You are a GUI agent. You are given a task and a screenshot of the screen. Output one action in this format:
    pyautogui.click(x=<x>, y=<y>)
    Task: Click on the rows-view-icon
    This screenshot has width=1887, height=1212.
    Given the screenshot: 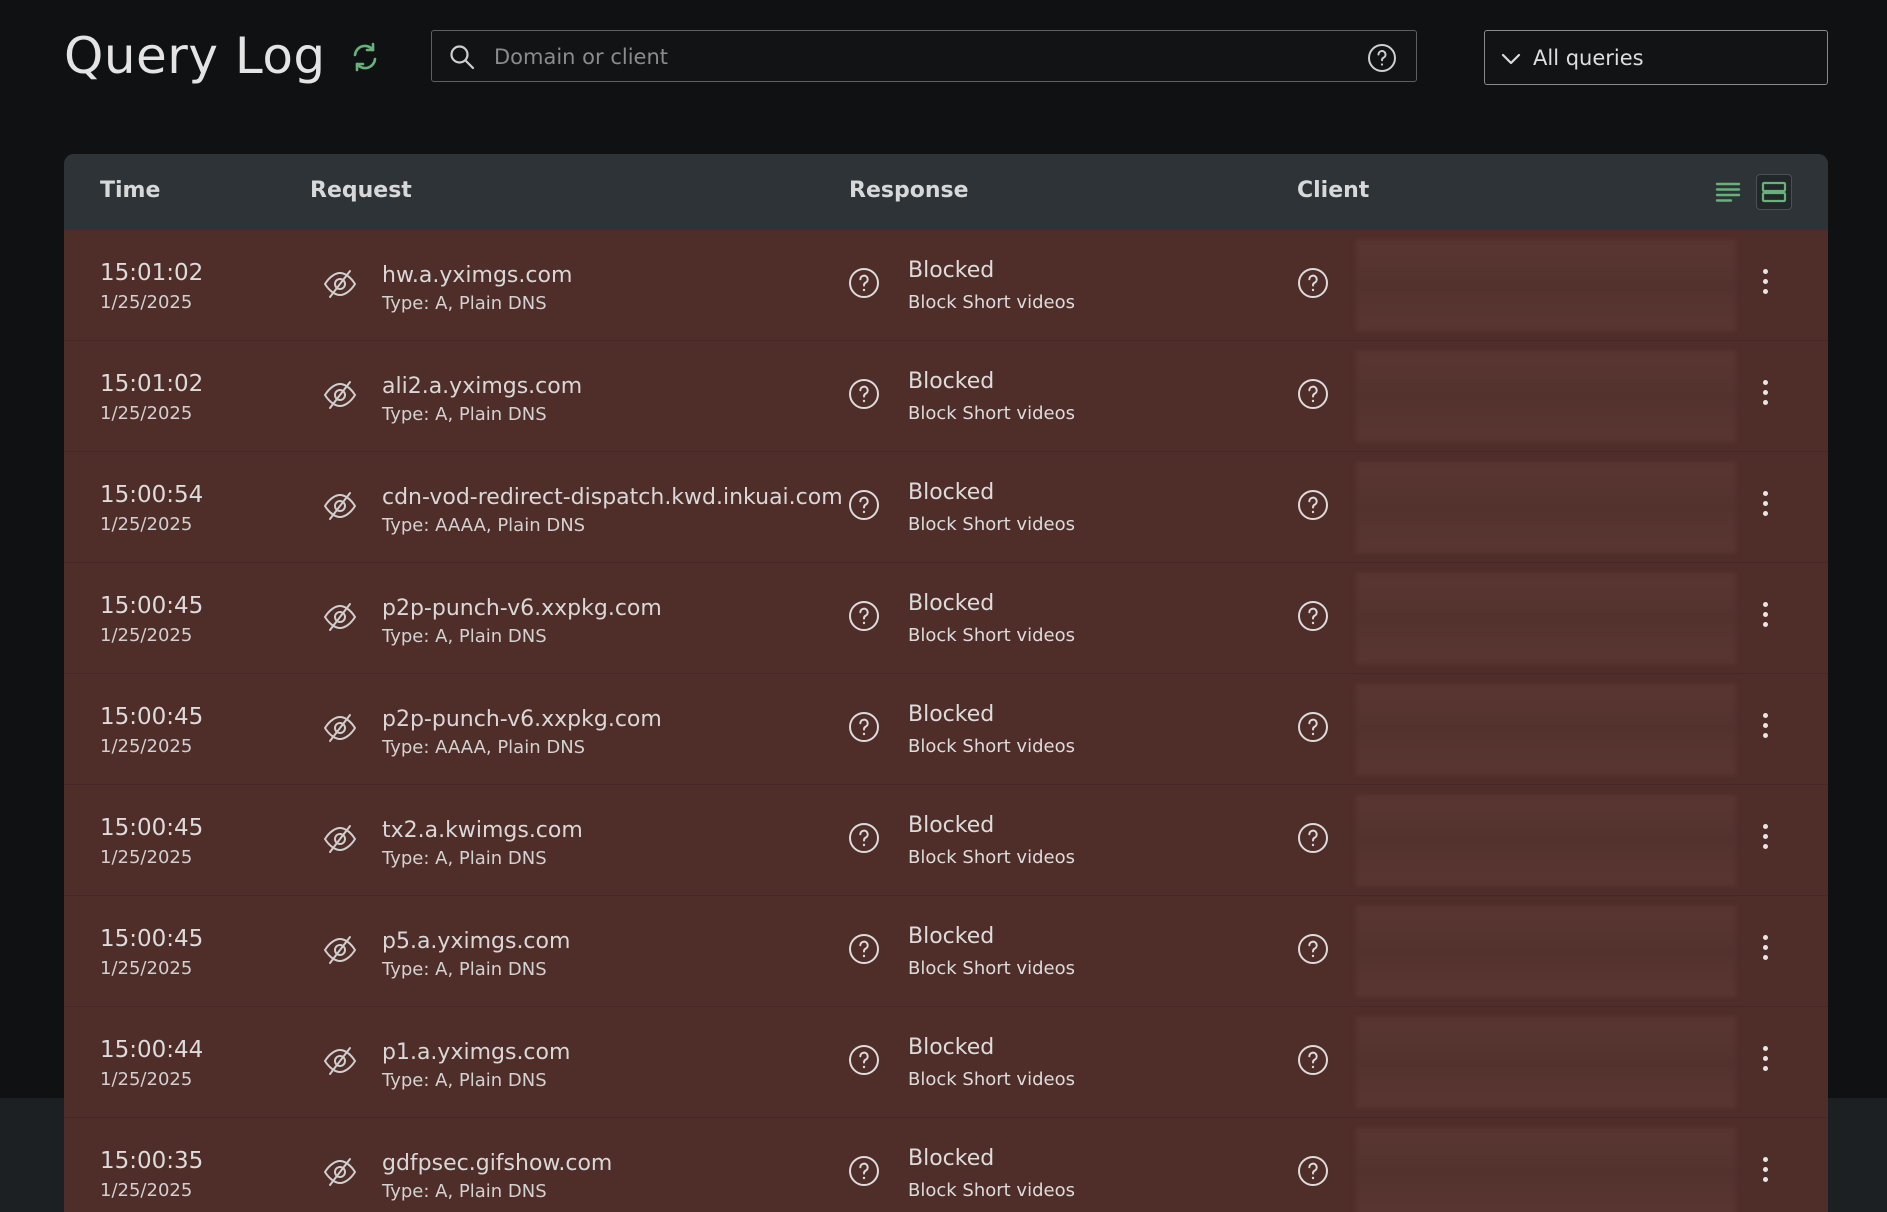 What is the action you would take?
    pyautogui.click(x=1774, y=192)
    